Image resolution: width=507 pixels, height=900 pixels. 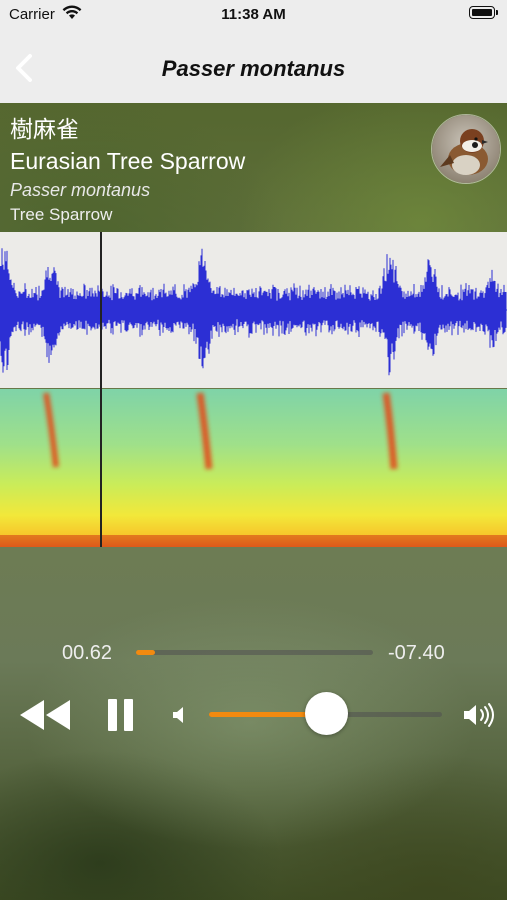 I want to click on status-time: 11:38 AM, so click(x=253, y=14).